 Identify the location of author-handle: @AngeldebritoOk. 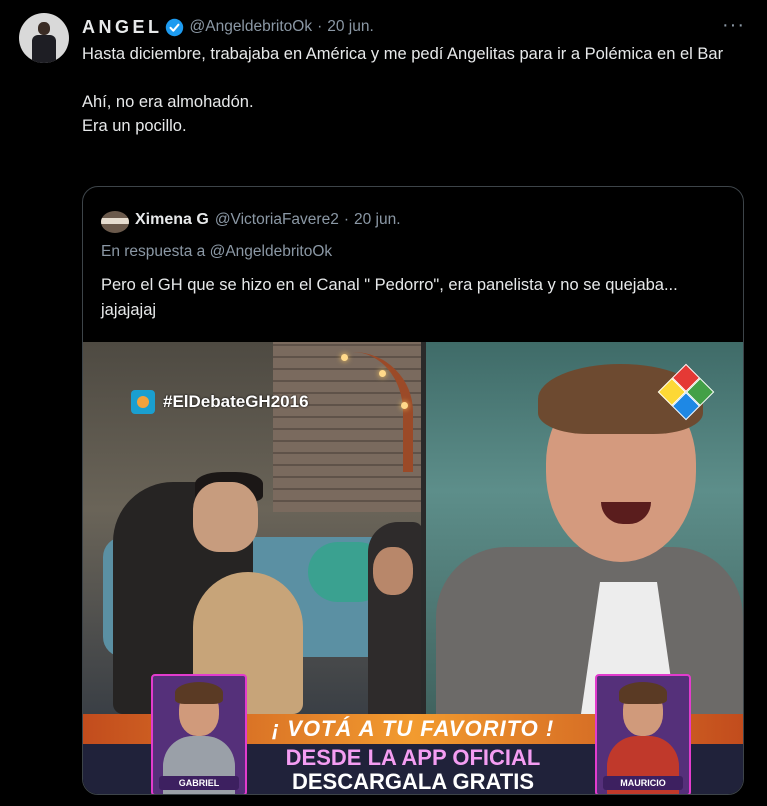
(251, 27).